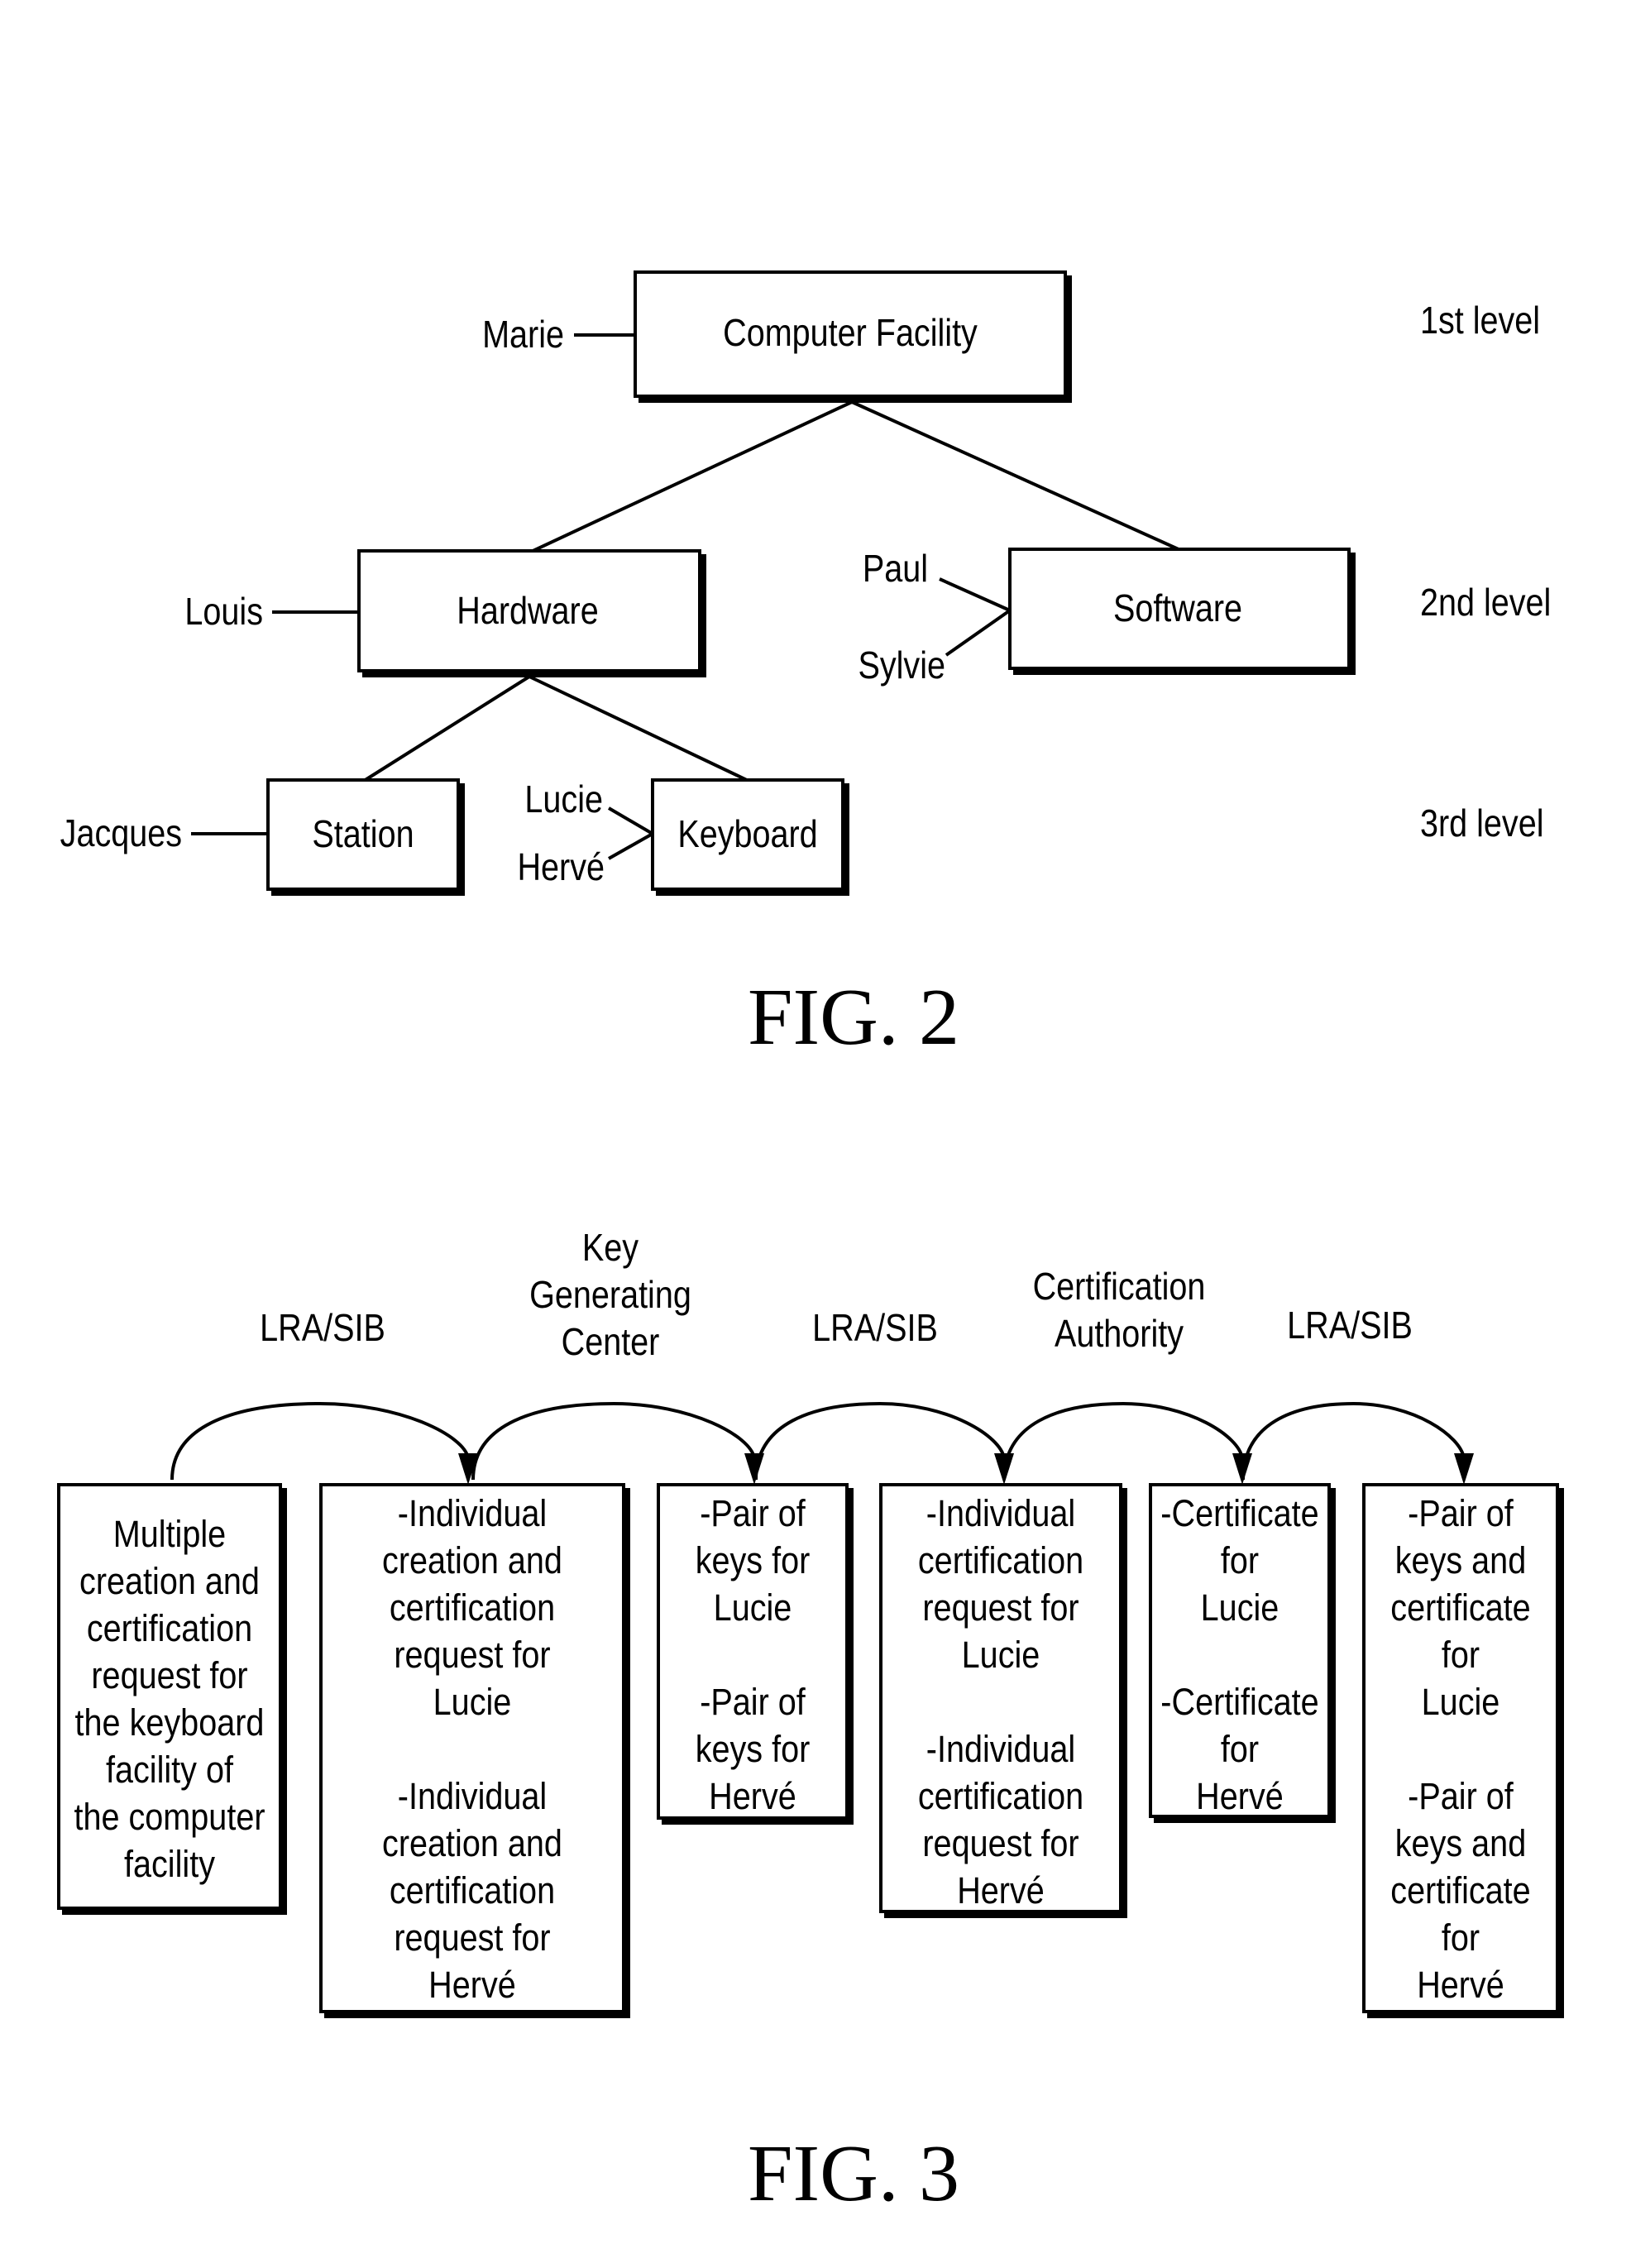  Describe the element at coordinates (121, 833) in the screenshot. I see `person-label-jacques: Jacques` at that location.